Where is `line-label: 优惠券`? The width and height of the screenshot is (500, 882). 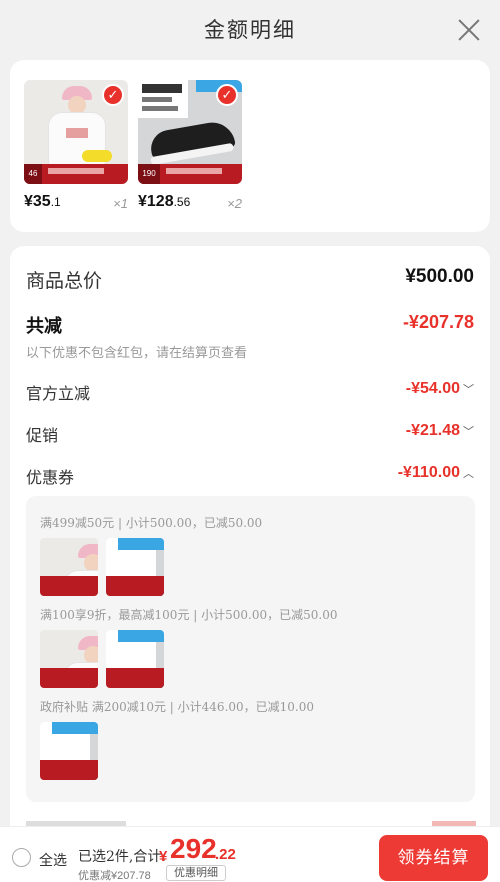
line-label: 优惠券 is located at coordinates (50, 477).